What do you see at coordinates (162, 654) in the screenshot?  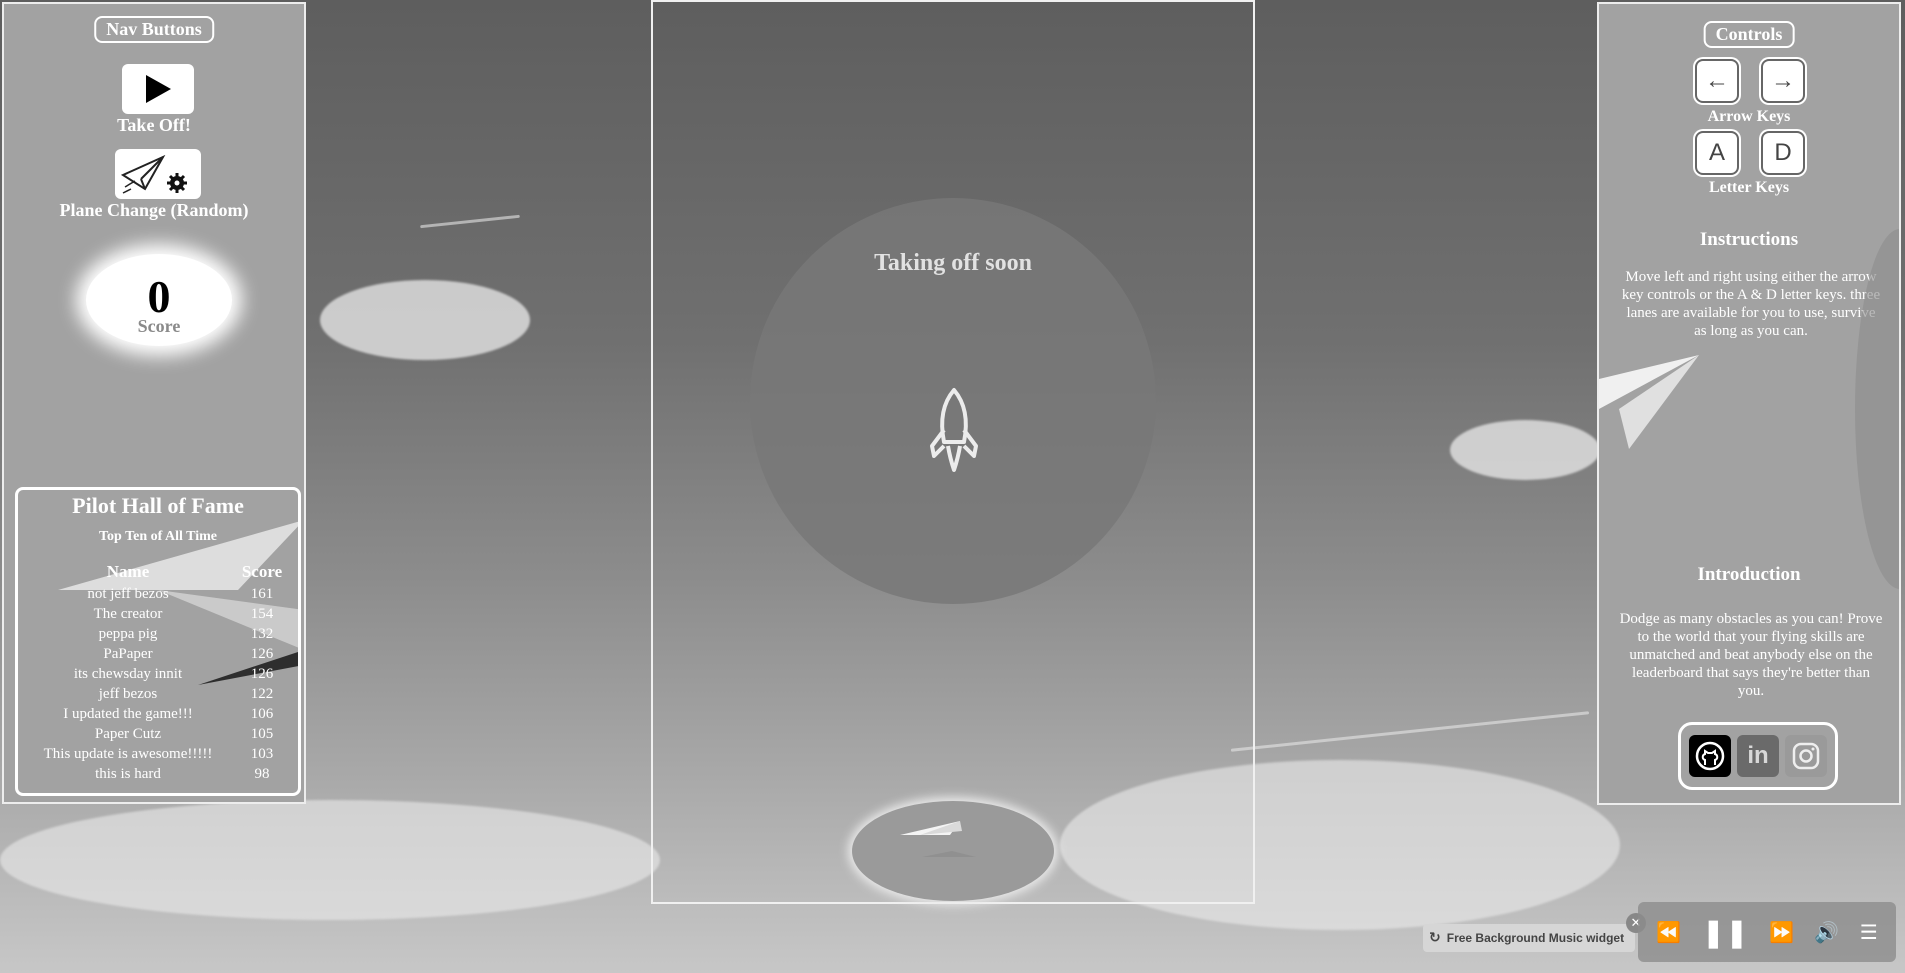 I see `table-row: PaPaper 126` at bounding box center [162, 654].